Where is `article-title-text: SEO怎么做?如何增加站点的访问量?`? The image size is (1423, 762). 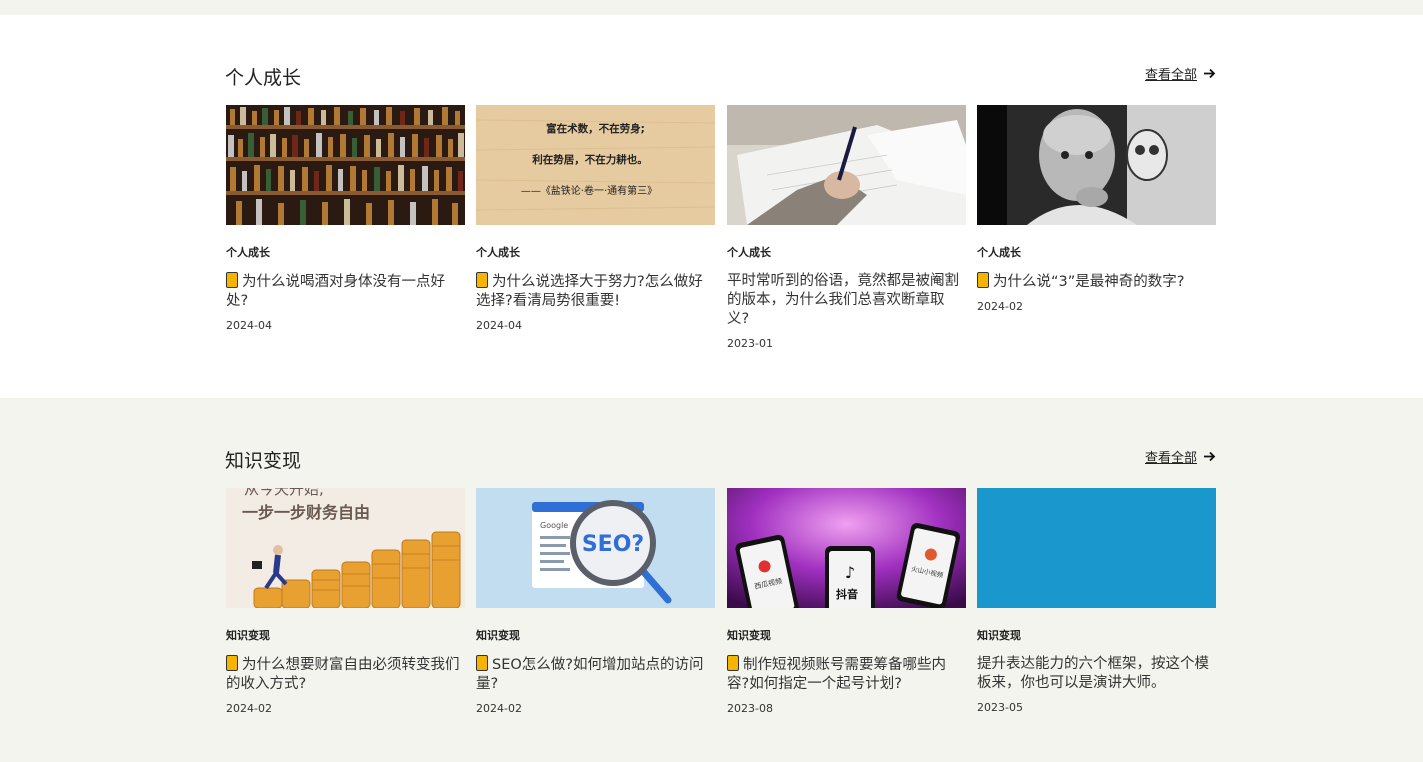 article-title-text: SEO怎么做?如何增加站点的访问量? is located at coordinates (589, 674).